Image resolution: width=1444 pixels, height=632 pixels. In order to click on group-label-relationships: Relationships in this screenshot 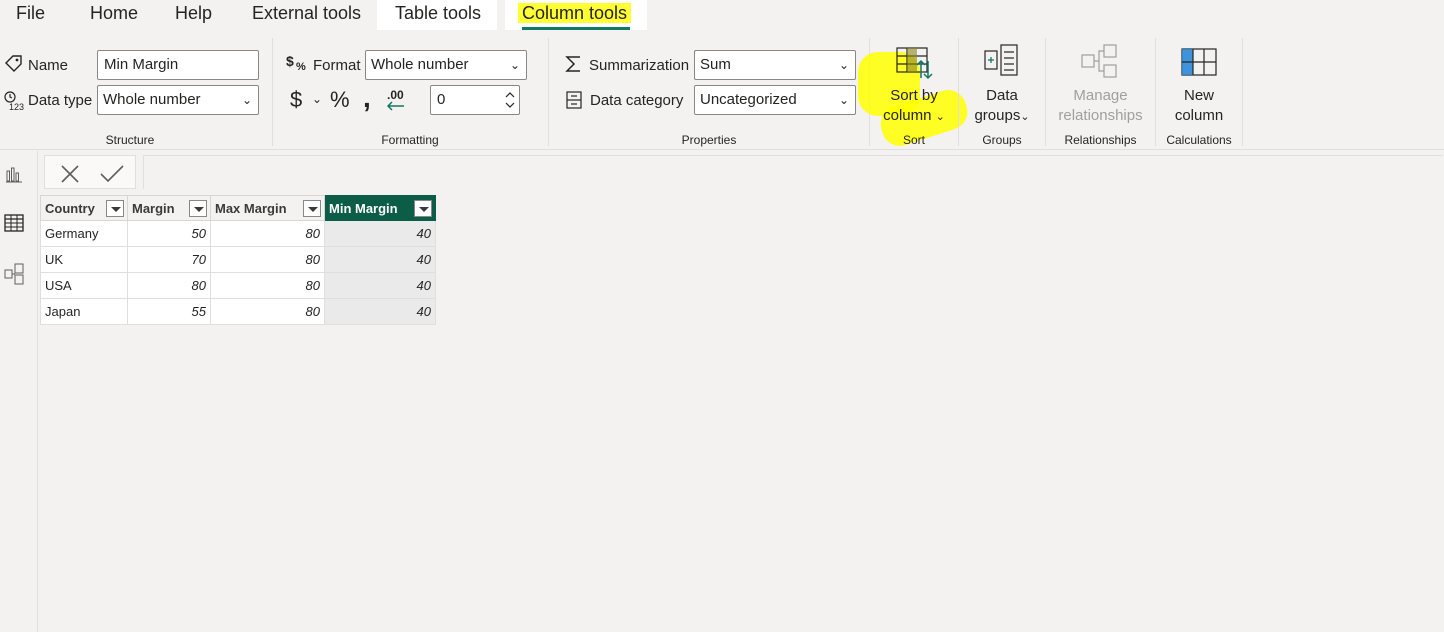, I will do `click(1100, 140)`.